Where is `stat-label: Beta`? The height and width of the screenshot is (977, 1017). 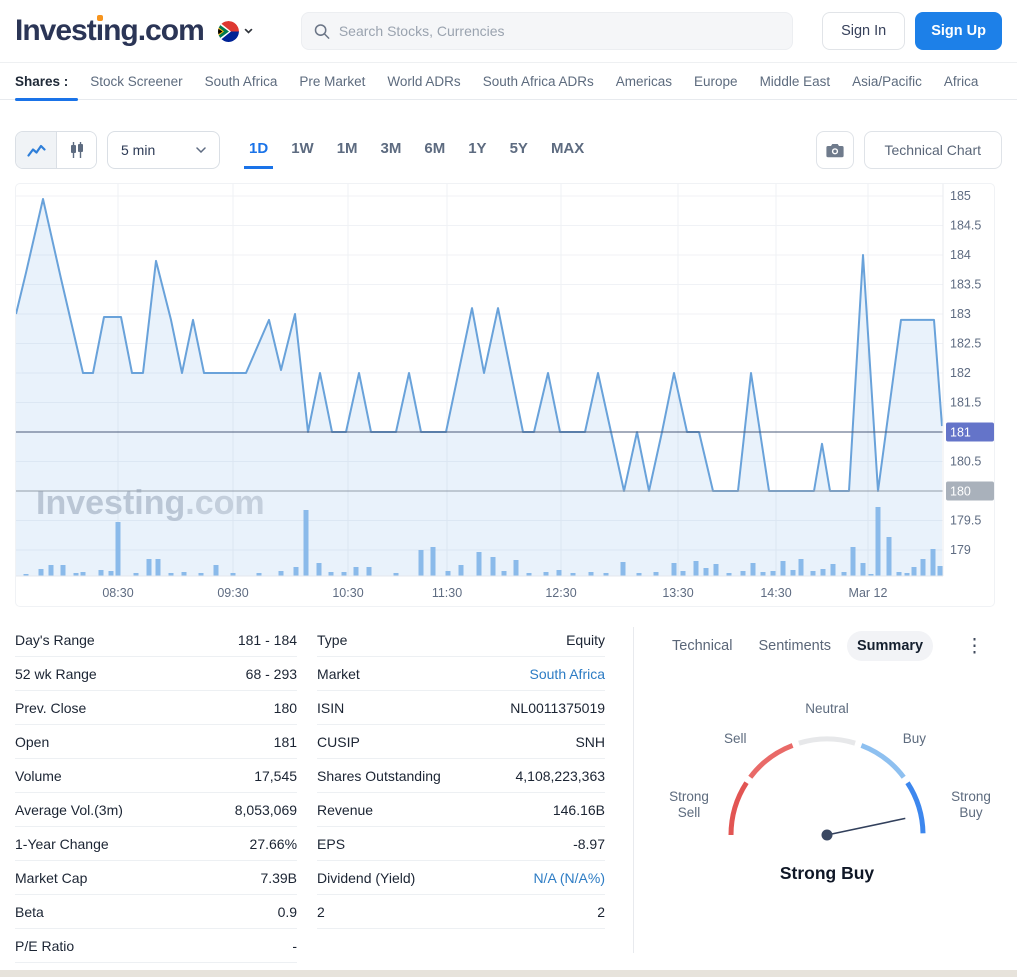
stat-label: Beta is located at coordinates (29, 911).